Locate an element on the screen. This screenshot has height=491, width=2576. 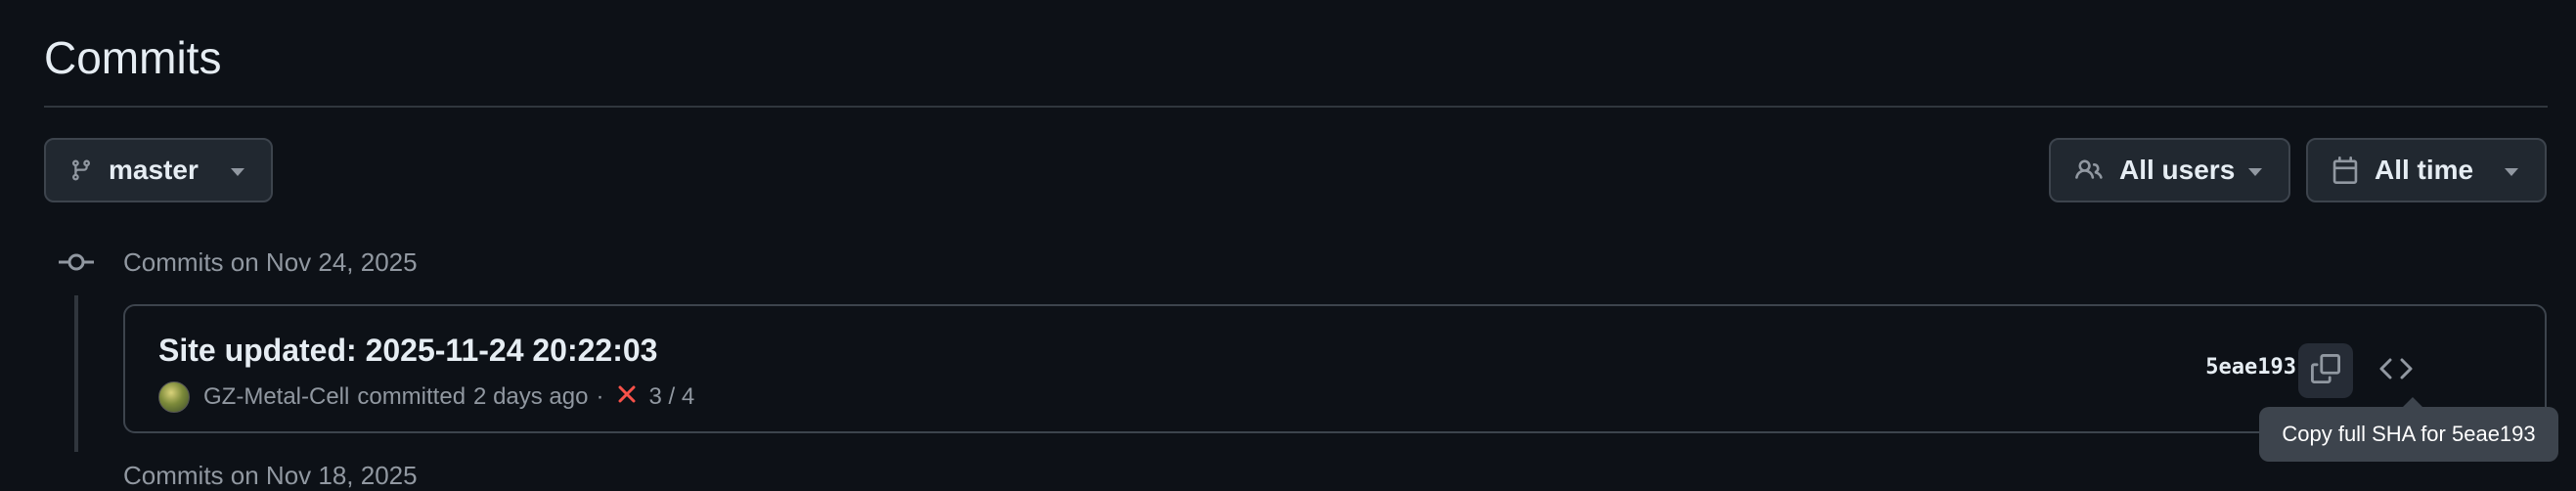
users-filter-button: All users is located at coordinates (2169, 170).